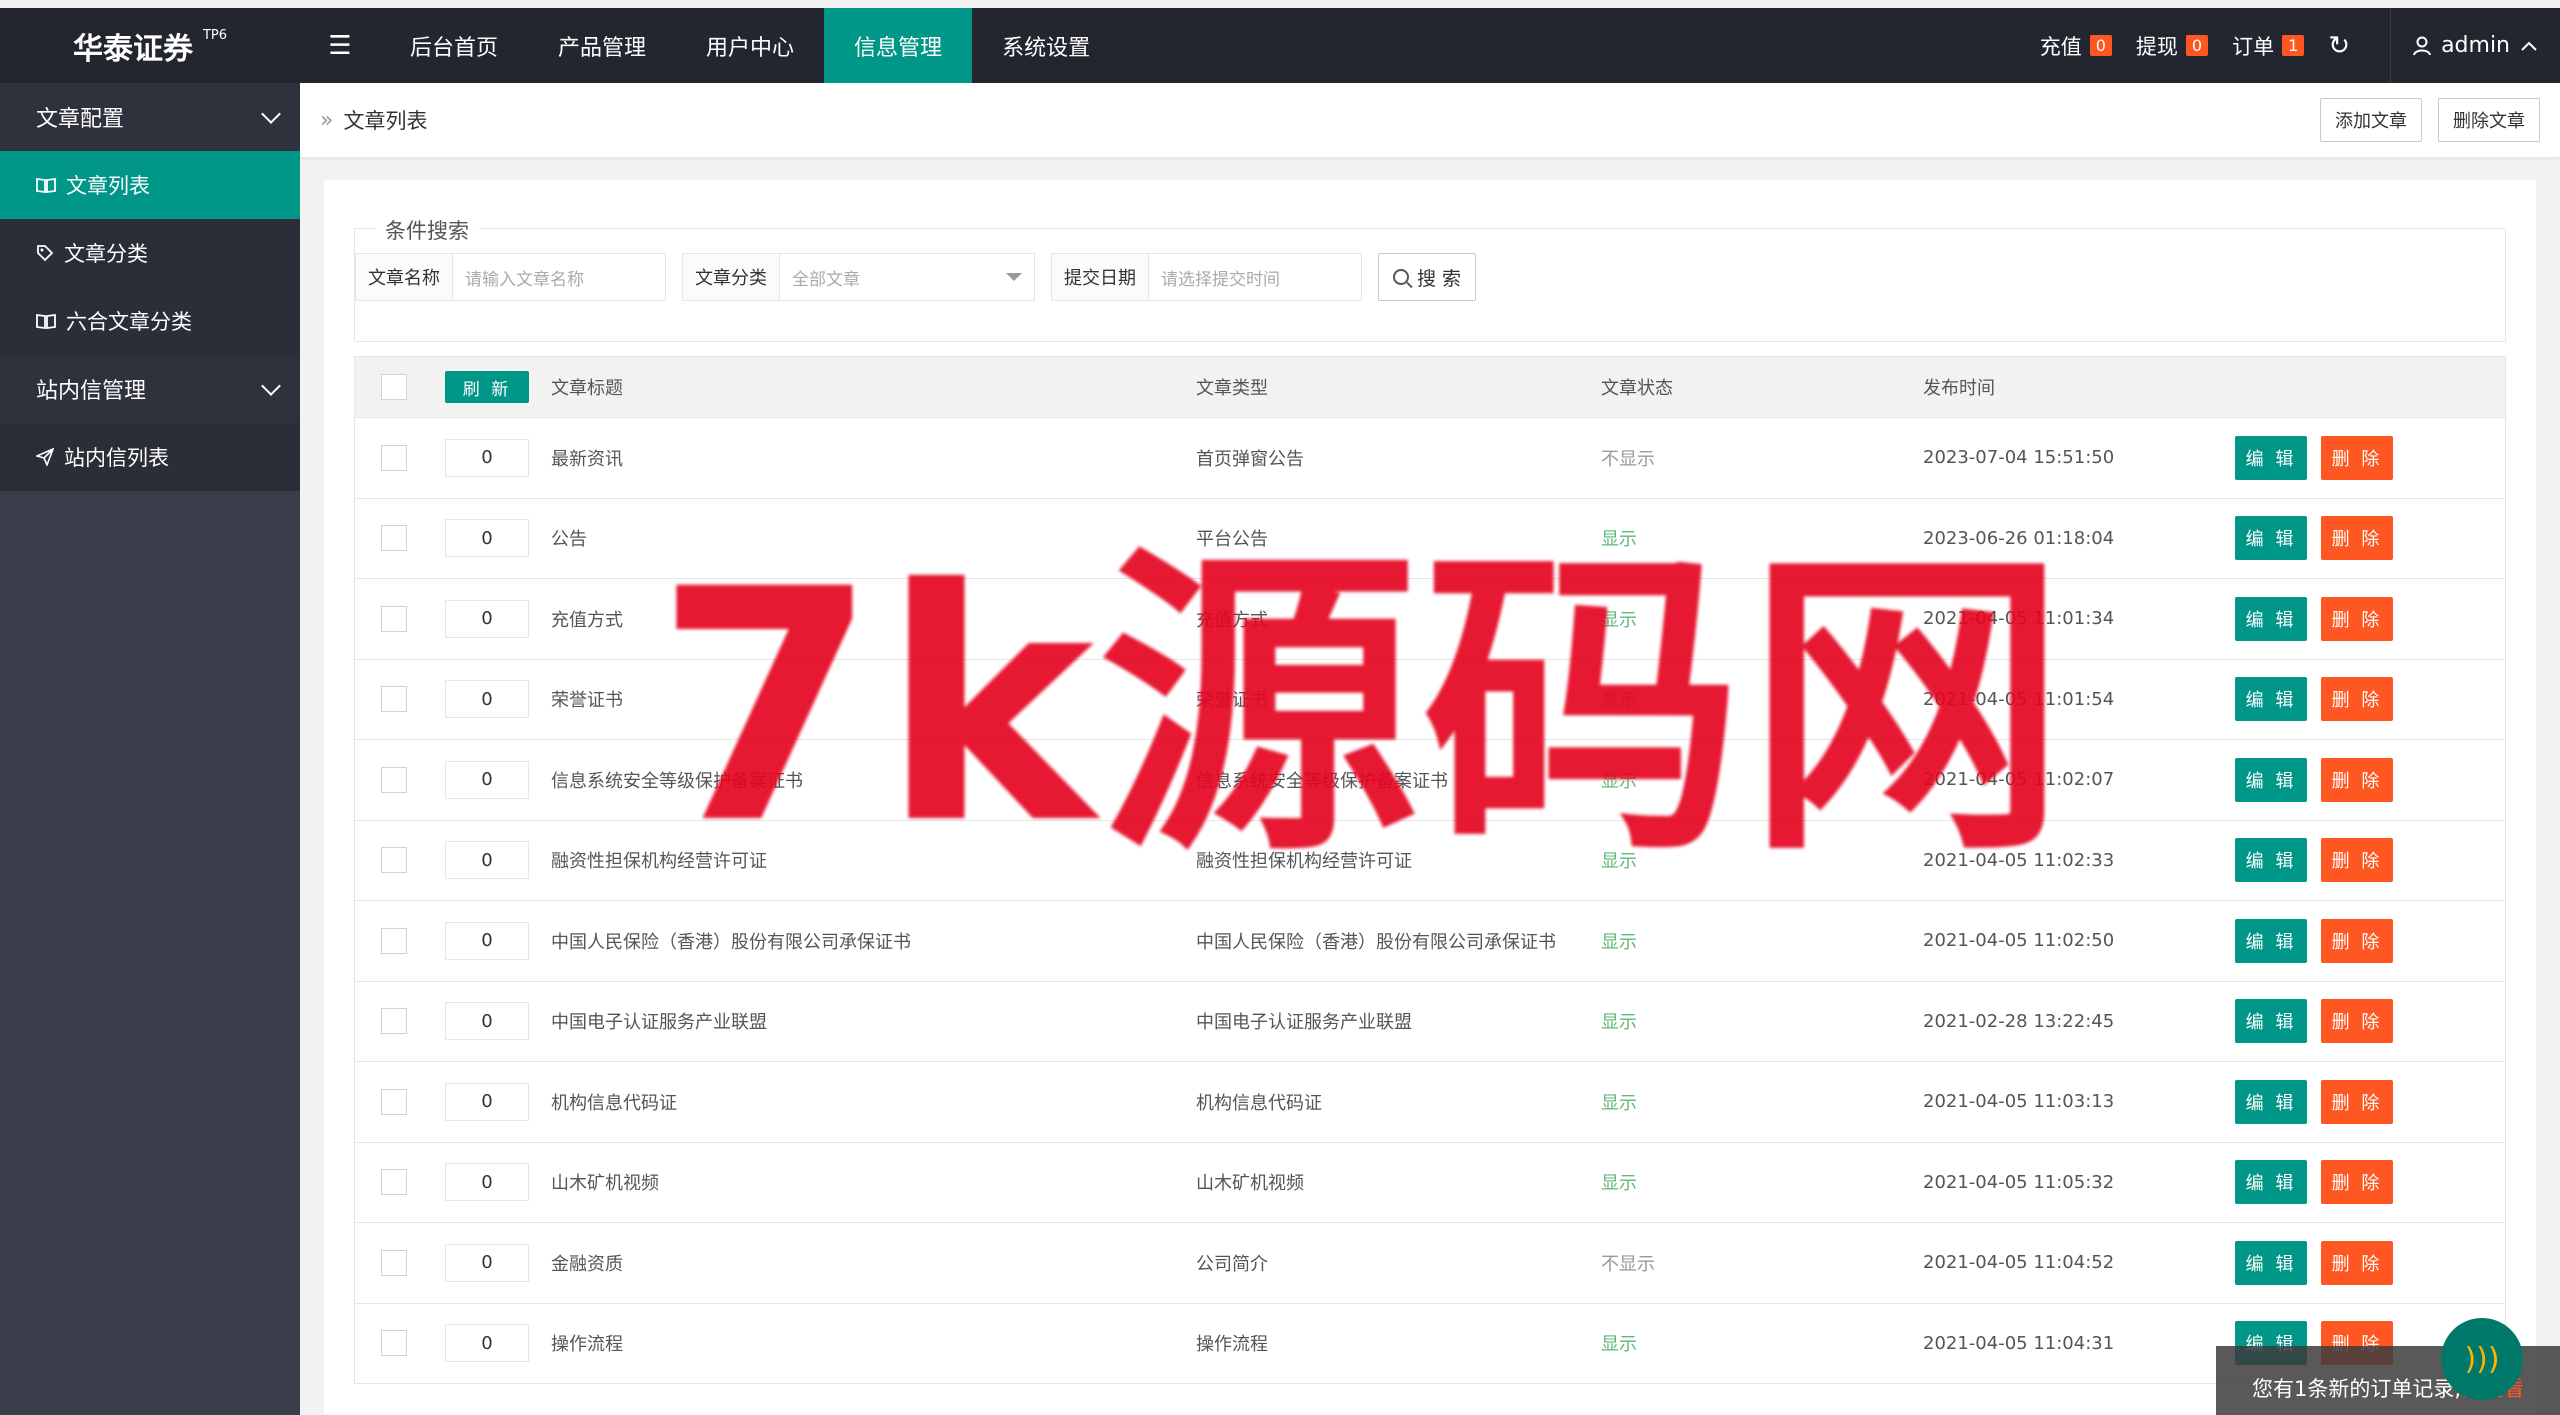 The width and height of the screenshot is (2560, 1415). Describe the element at coordinates (1232, 540) in the screenshot. I see `row-type: 平台公告` at that location.